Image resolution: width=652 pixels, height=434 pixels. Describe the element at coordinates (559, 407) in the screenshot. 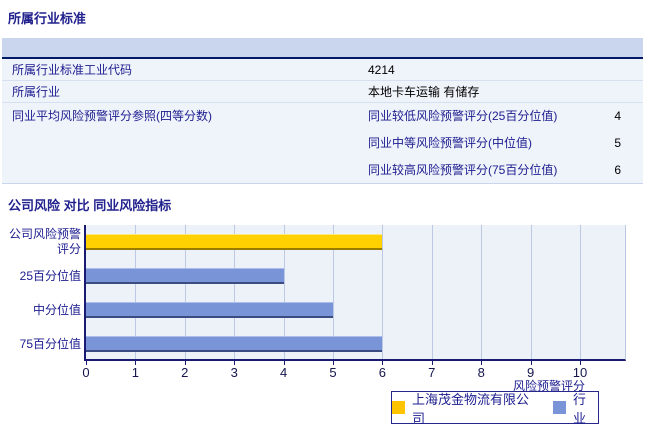

I see `legend-swatch-industry` at that location.